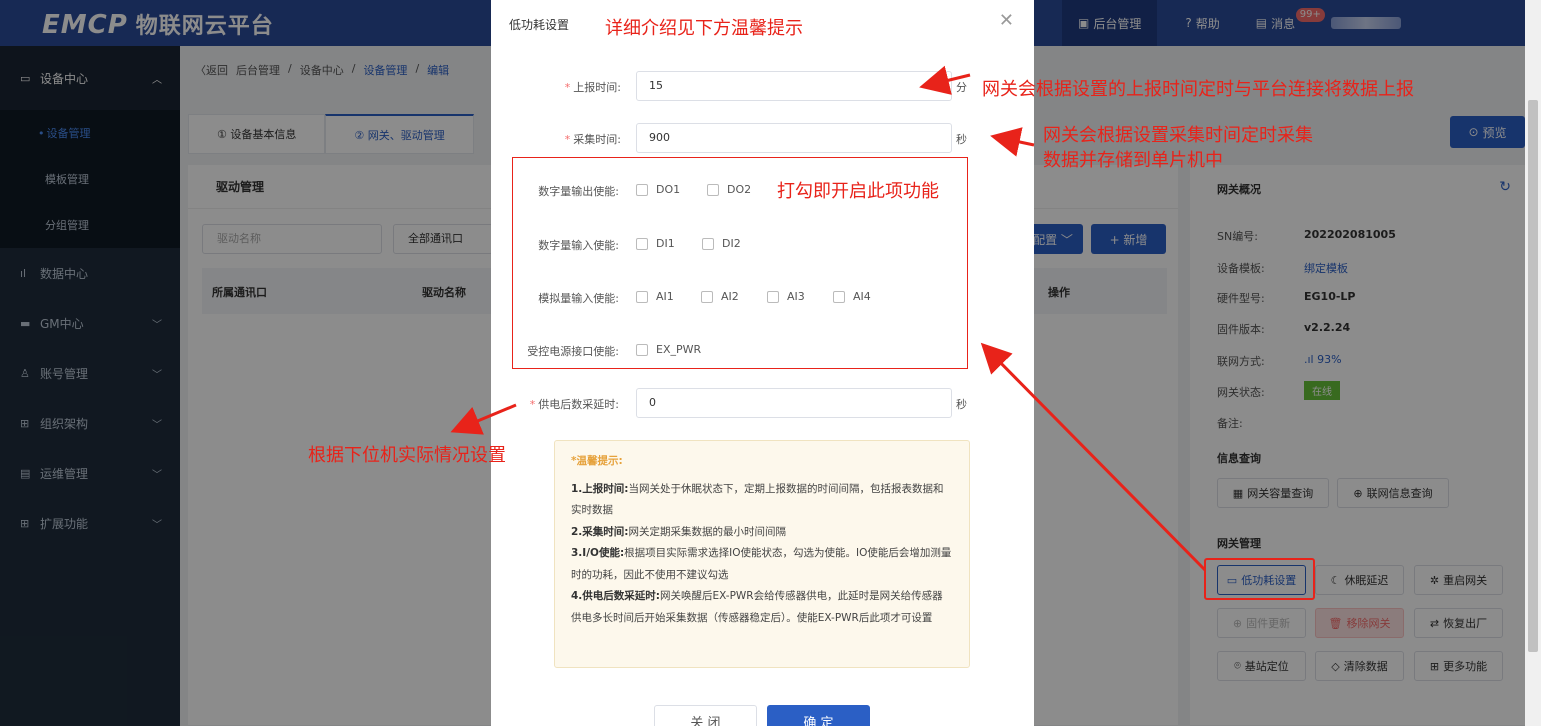  What do you see at coordinates (1012, 142) in the screenshot?
I see `arrow-collect` at bounding box center [1012, 142].